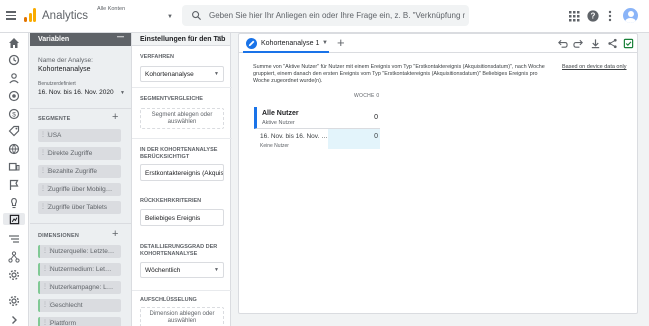 Image resolution: width=649 pixels, height=326 pixels. I want to click on undo-icon, so click(562, 43).